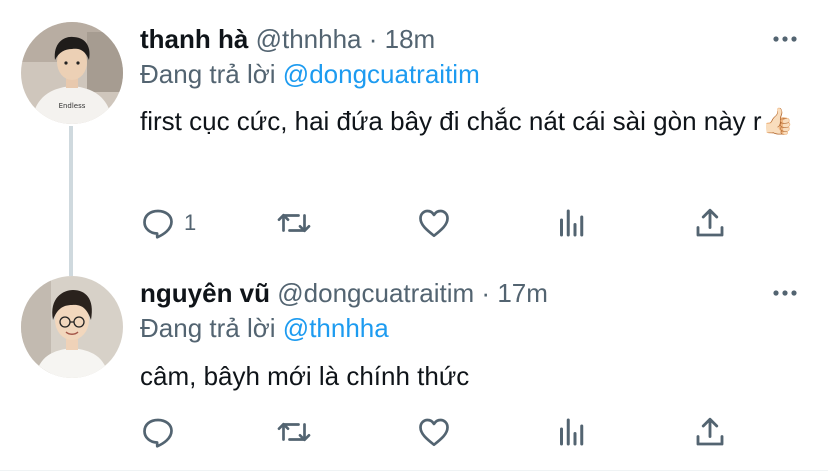  I want to click on tweet-text: câm, bâyh mới là chính thức, so click(305, 376).